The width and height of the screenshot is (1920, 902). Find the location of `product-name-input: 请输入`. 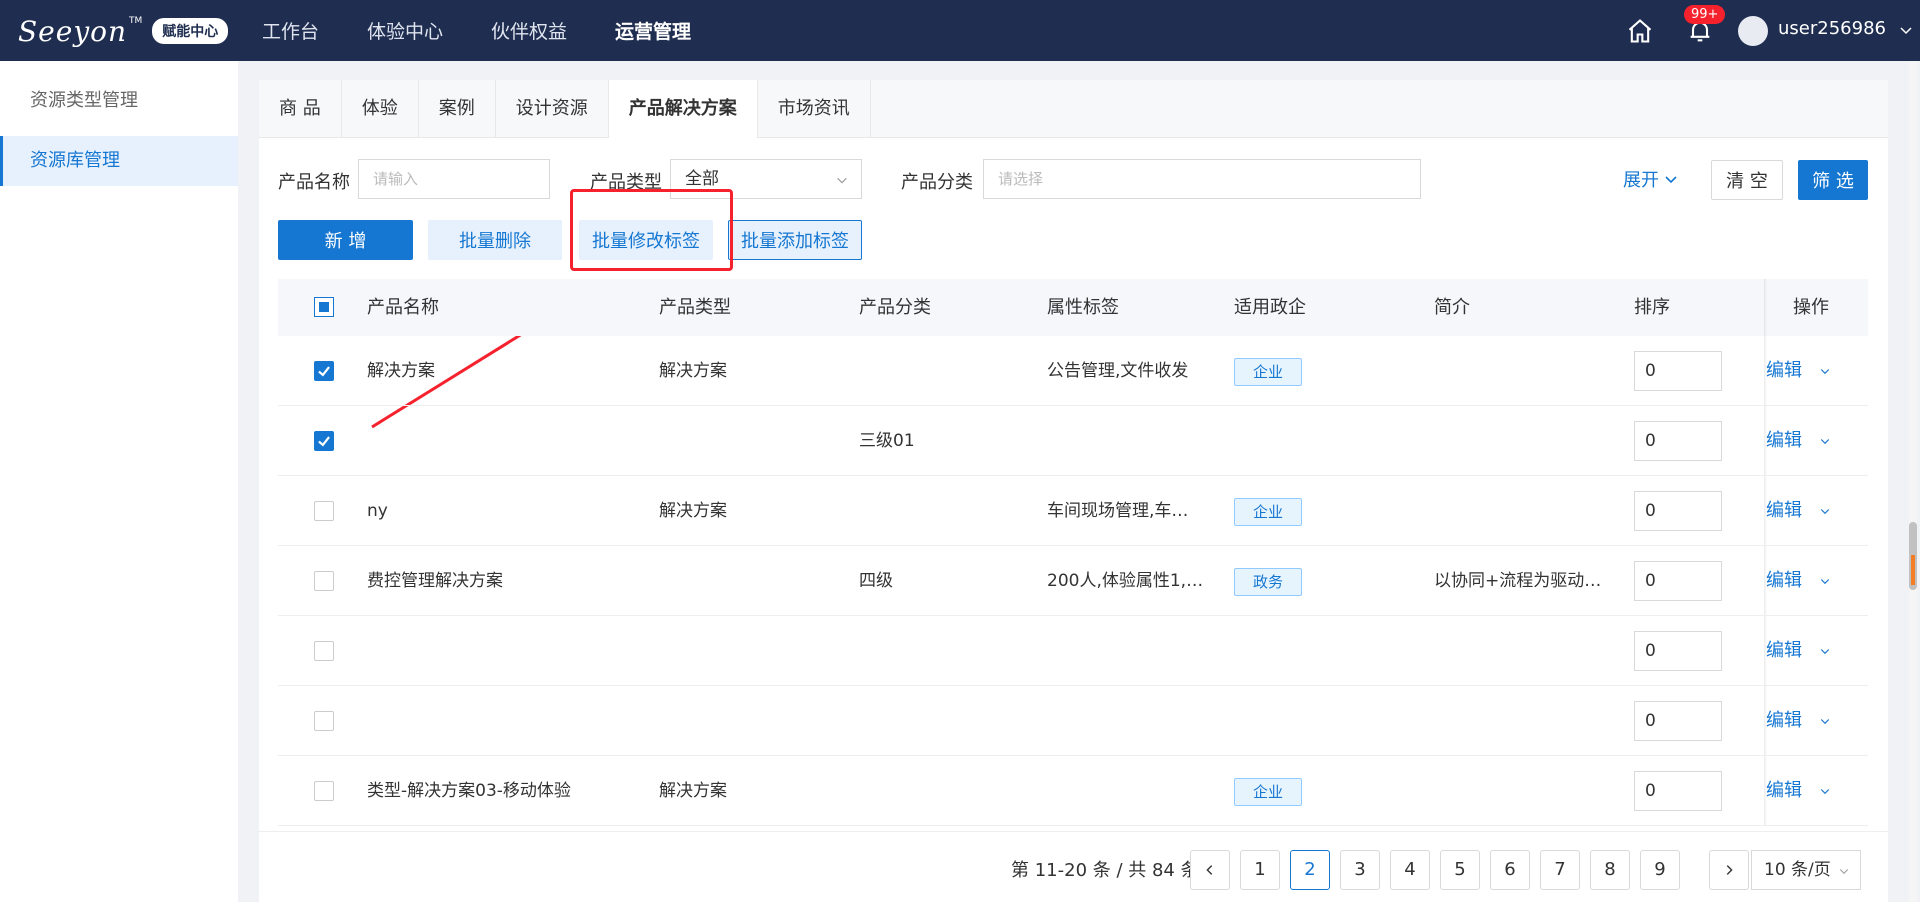

product-name-input: 请输入 is located at coordinates (454, 179).